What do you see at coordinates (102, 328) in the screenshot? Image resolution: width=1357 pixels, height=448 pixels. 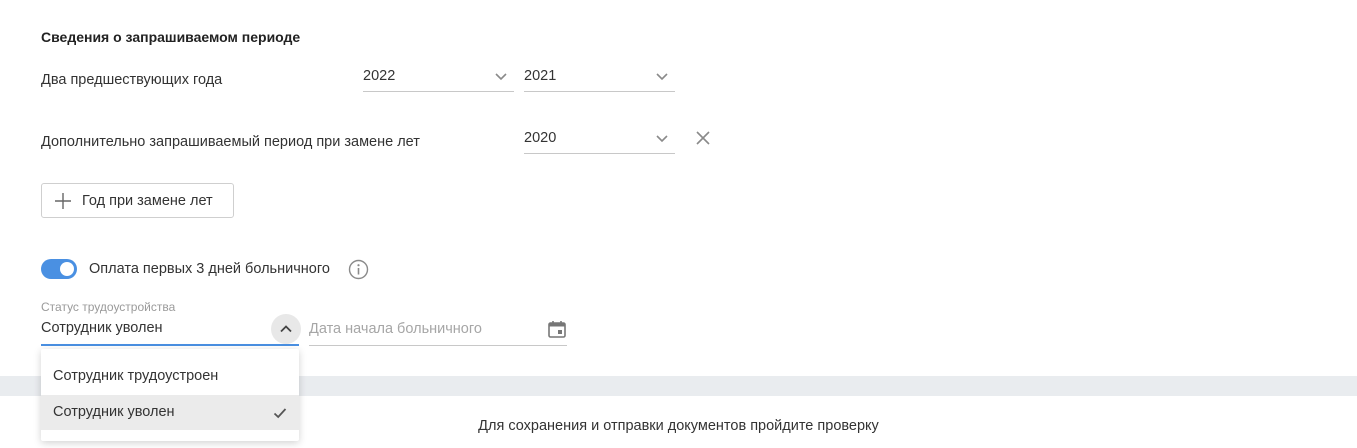 I see `employment-status-value: Сотрудник уволен` at bounding box center [102, 328].